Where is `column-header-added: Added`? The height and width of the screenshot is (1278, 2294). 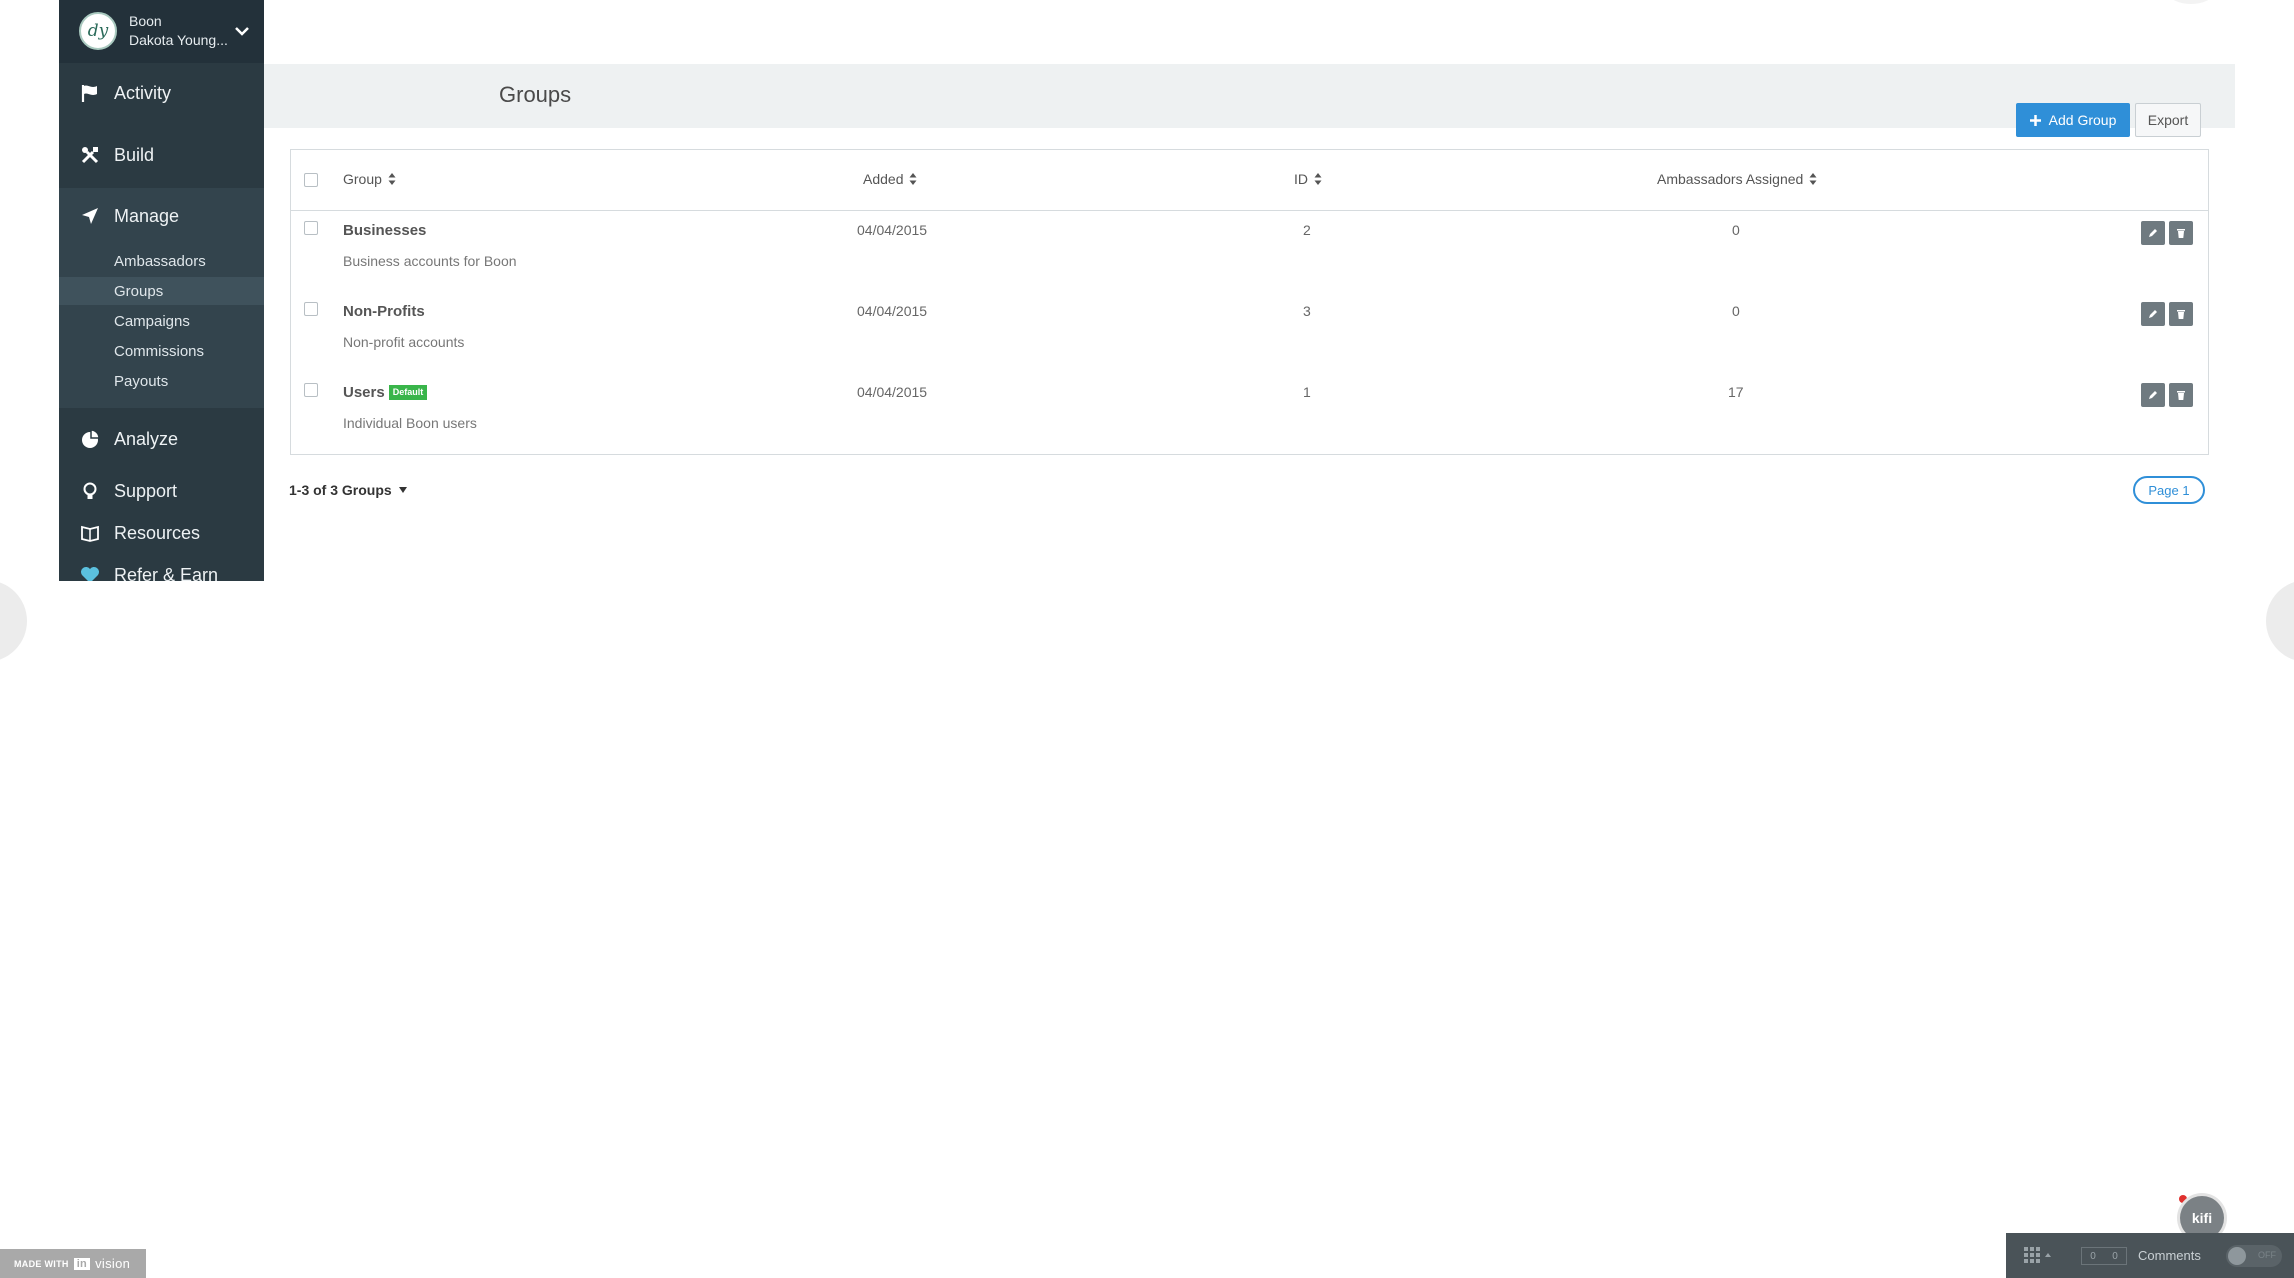 column-header-added: Added is located at coordinates (890, 179).